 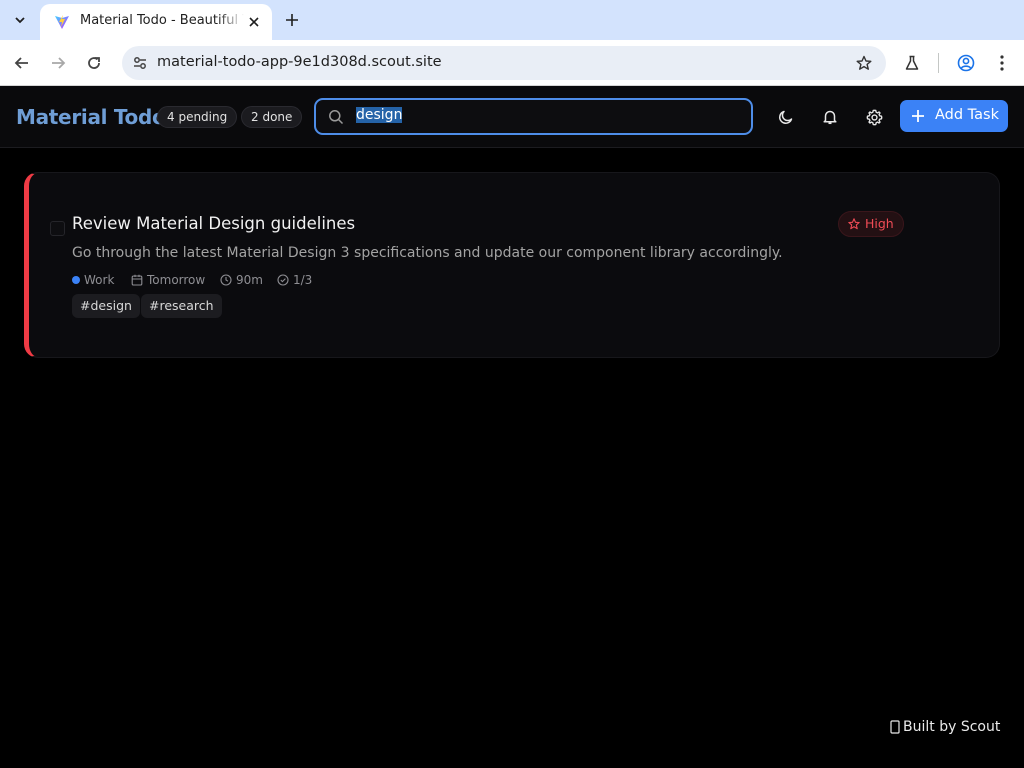 I want to click on app-logo-title: Material Todo, so click(x=91, y=117).